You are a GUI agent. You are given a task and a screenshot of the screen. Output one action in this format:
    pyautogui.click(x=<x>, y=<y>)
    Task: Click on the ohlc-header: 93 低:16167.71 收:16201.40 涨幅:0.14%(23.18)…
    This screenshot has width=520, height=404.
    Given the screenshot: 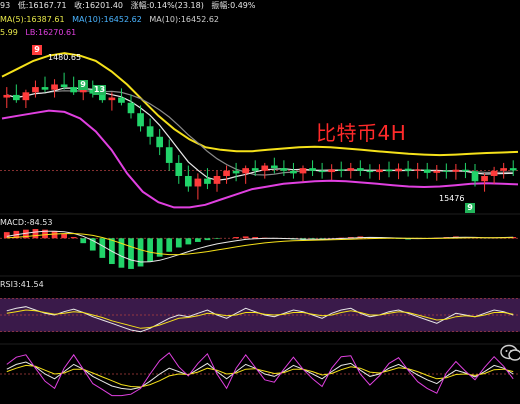 What is the action you would take?
    pyautogui.click(x=130, y=6)
    